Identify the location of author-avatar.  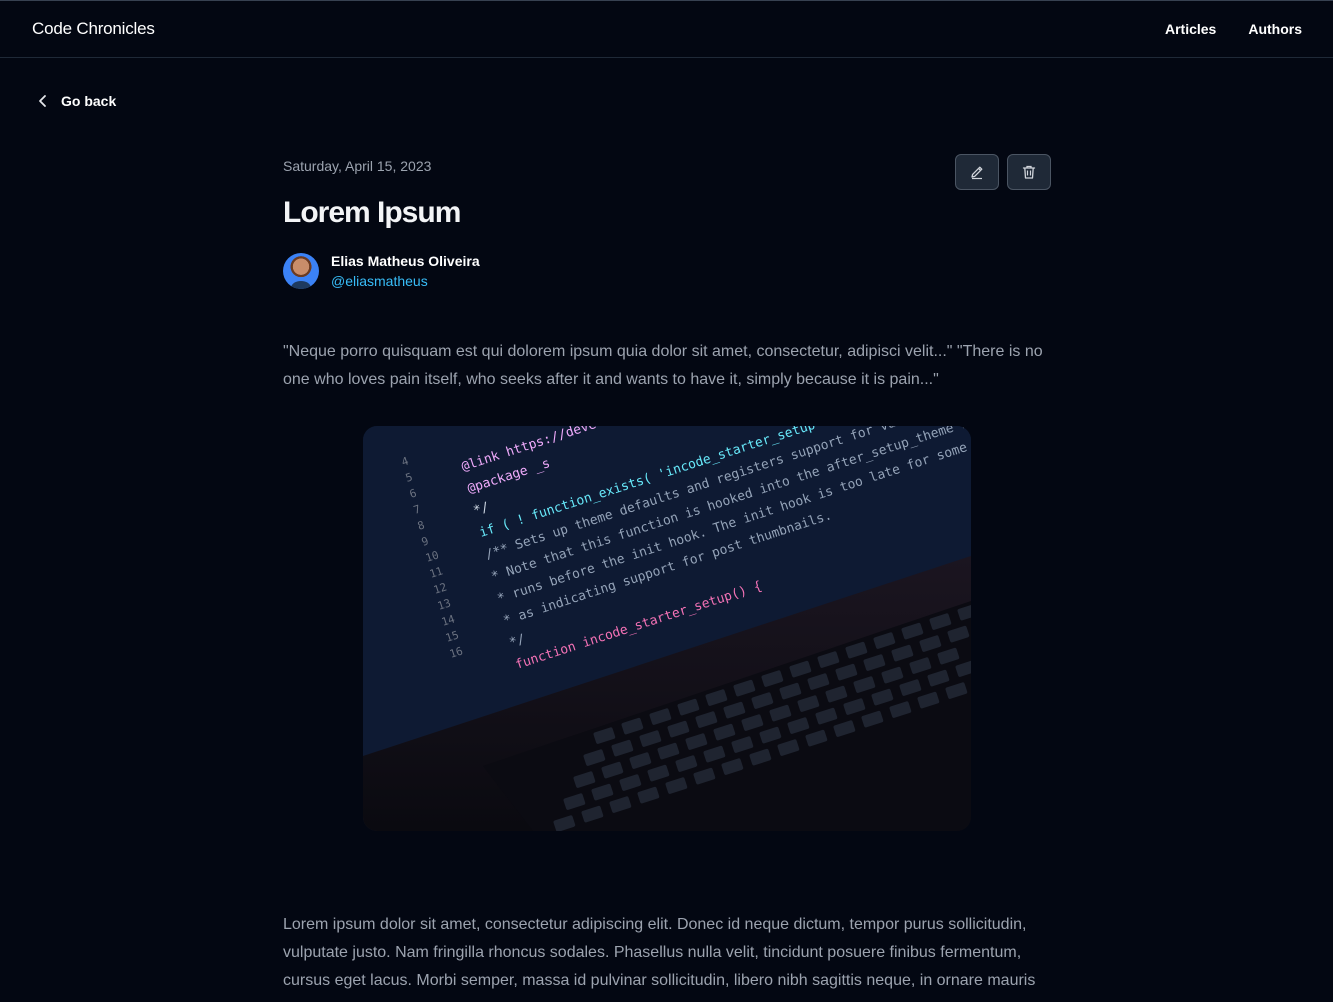
(301, 271).